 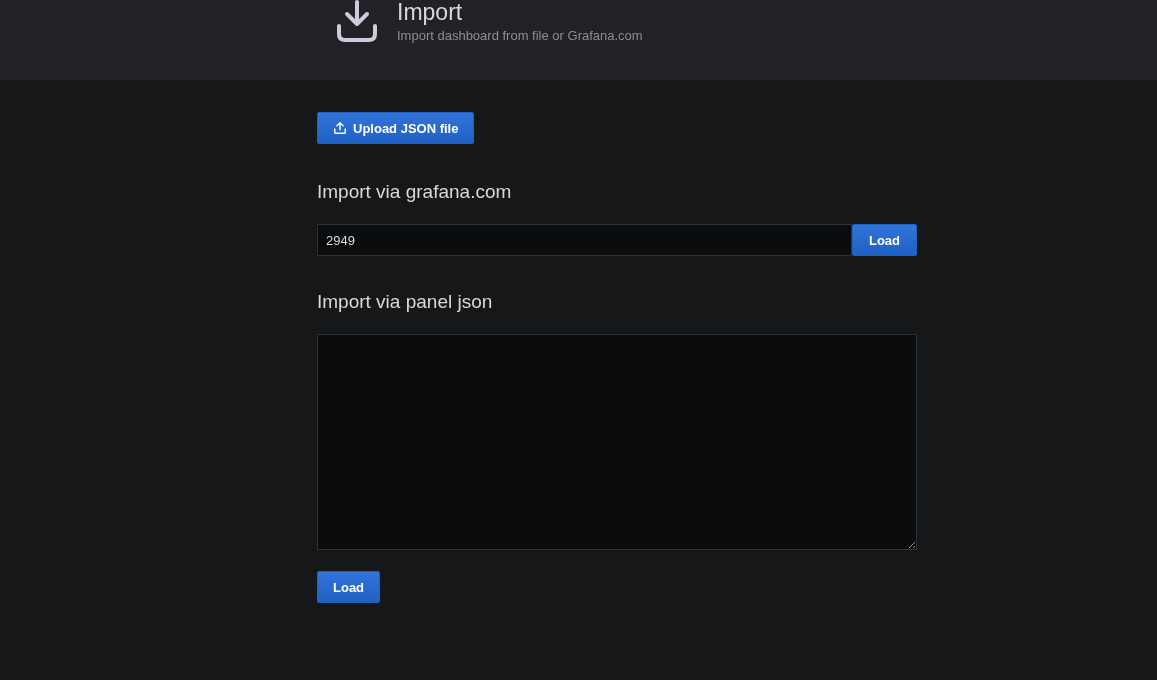 What do you see at coordinates (405, 302) in the screenshot?
I see `section-heading: Import via panel json` at bounding box center [405, 302].